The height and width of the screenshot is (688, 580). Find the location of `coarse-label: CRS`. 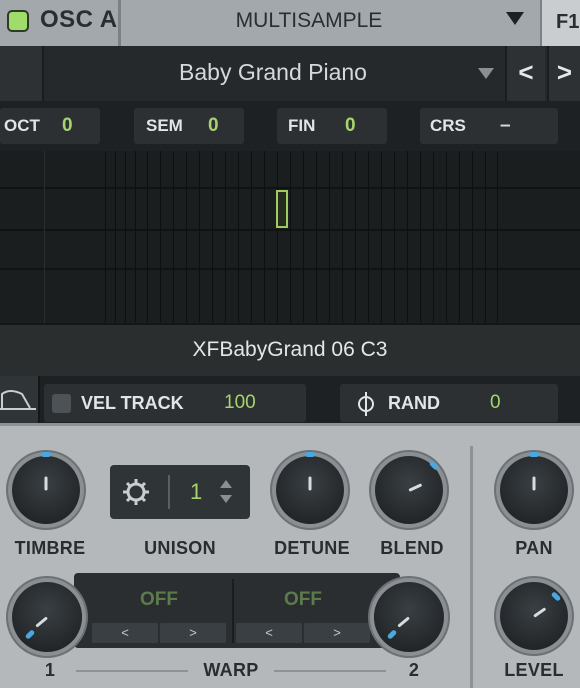

coarse-label: CRS is located at coordinates (448, 125).